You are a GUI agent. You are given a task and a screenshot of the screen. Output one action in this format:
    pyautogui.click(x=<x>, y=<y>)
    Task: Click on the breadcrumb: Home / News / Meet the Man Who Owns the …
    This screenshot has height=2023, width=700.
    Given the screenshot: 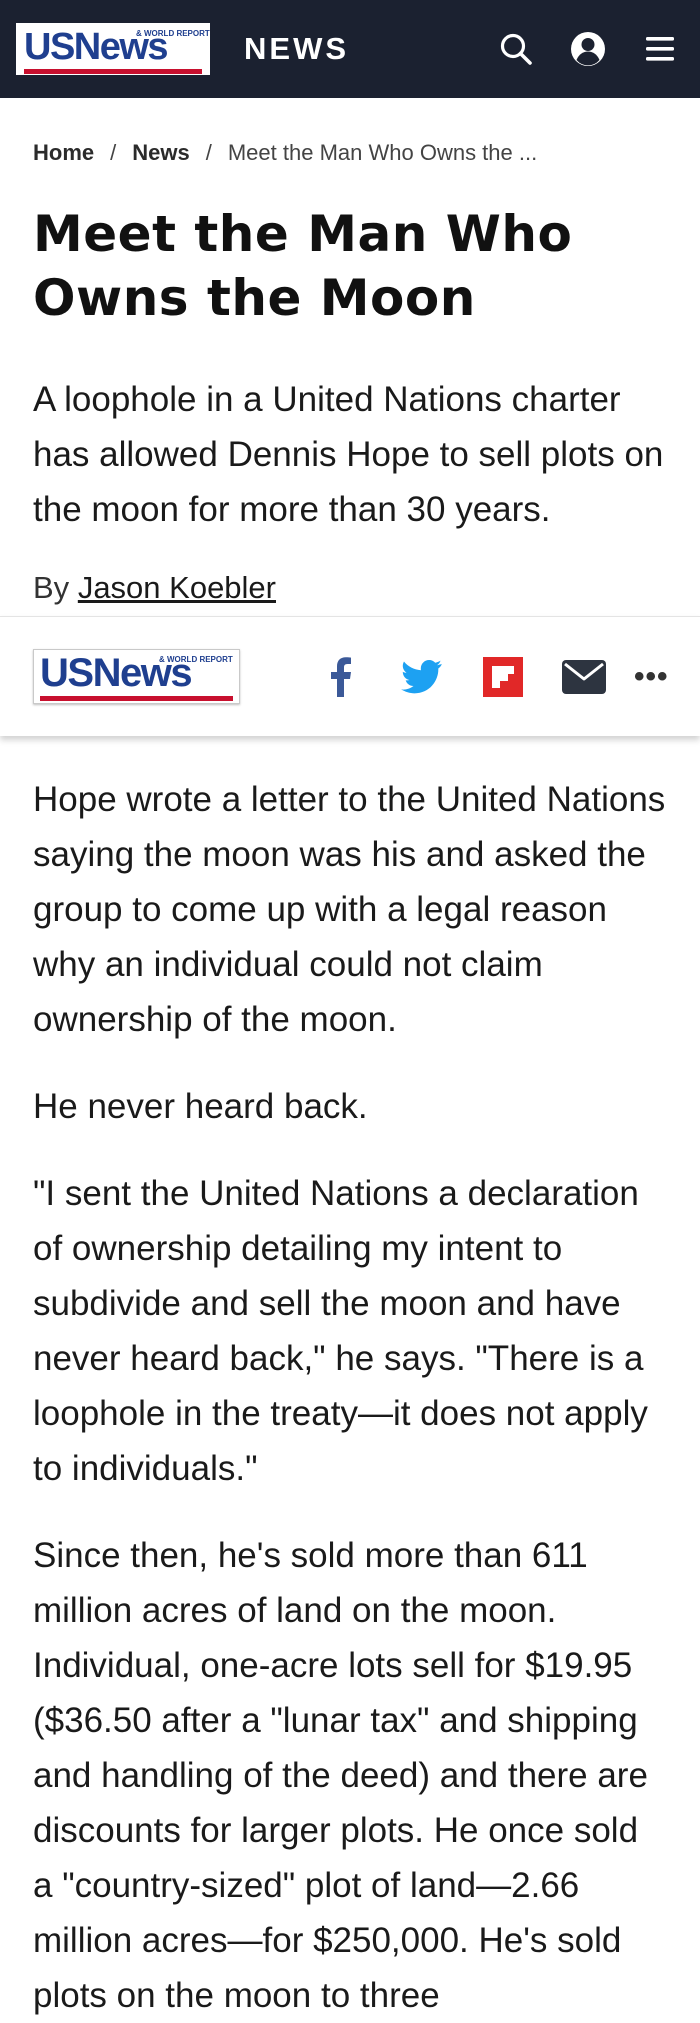 What is the action you would take?
    pyautogui.click(x=366, y=153)
    